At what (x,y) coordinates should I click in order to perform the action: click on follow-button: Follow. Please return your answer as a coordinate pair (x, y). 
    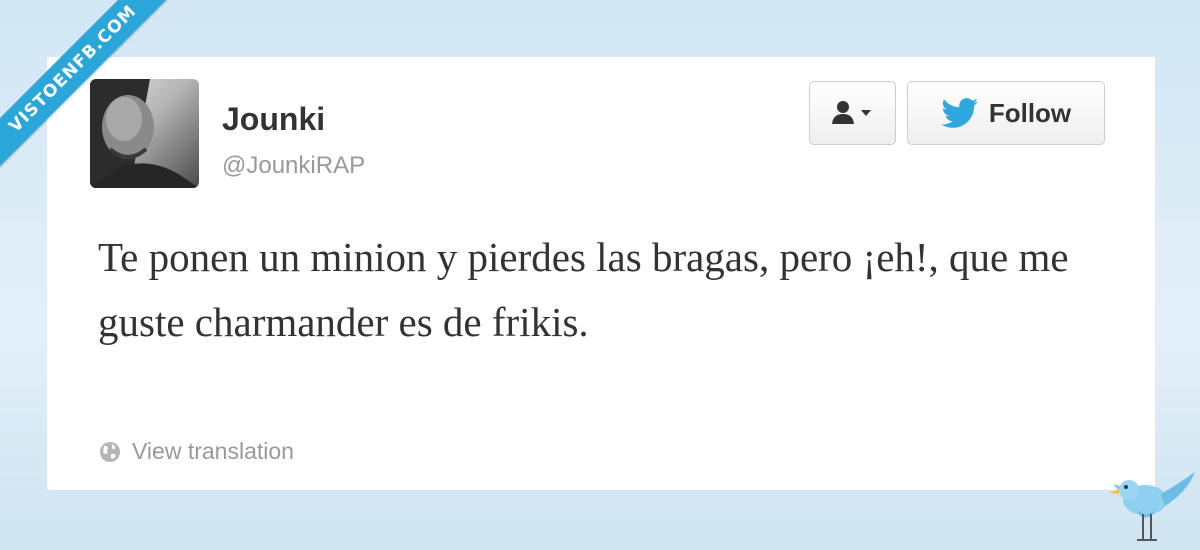
    Looking at the image, I should click on (1006, 113).